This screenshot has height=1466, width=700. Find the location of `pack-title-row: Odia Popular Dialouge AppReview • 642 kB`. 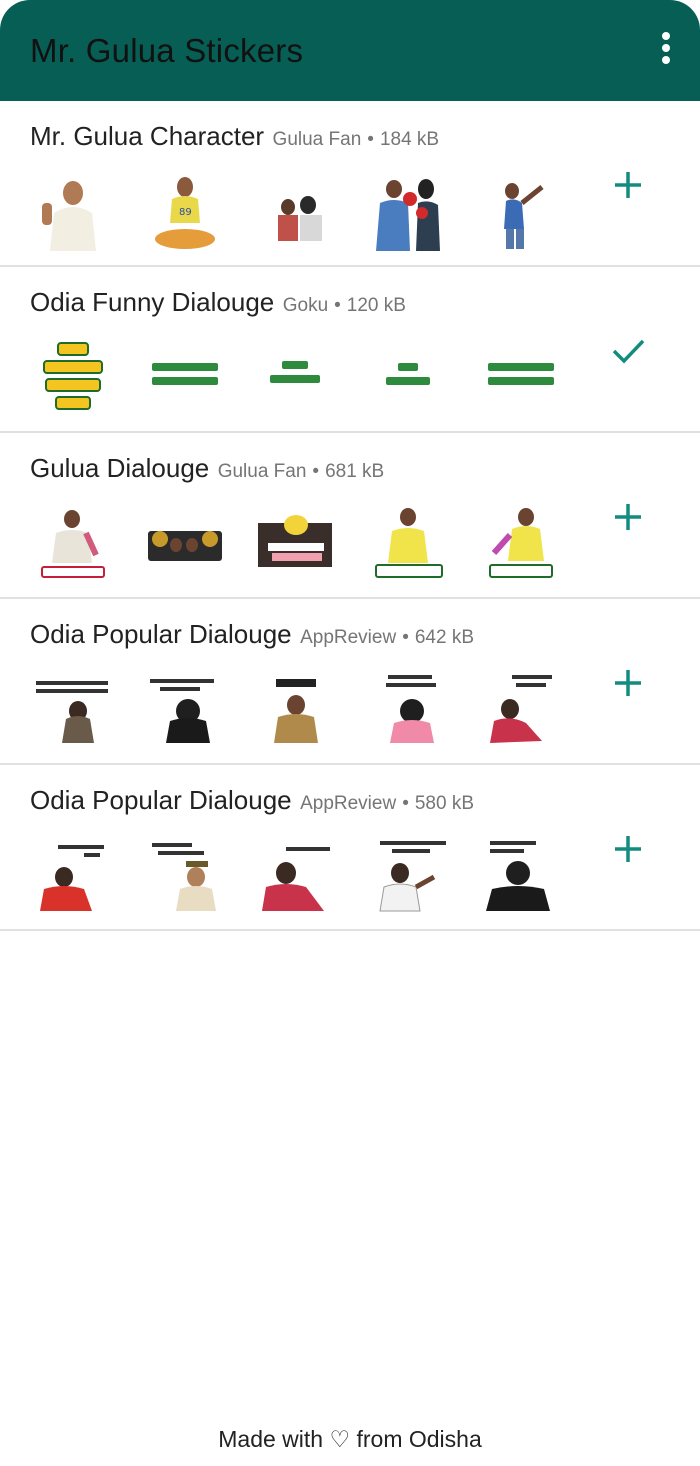

pack-title-row: Odia Popular Dialouge AppReview • 642 kB is located at coordinates (252, 634).